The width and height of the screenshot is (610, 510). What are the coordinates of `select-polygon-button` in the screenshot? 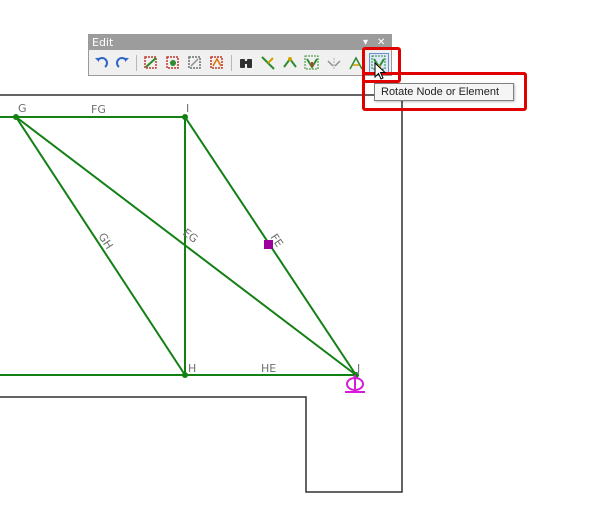 It's located at (217, 63).